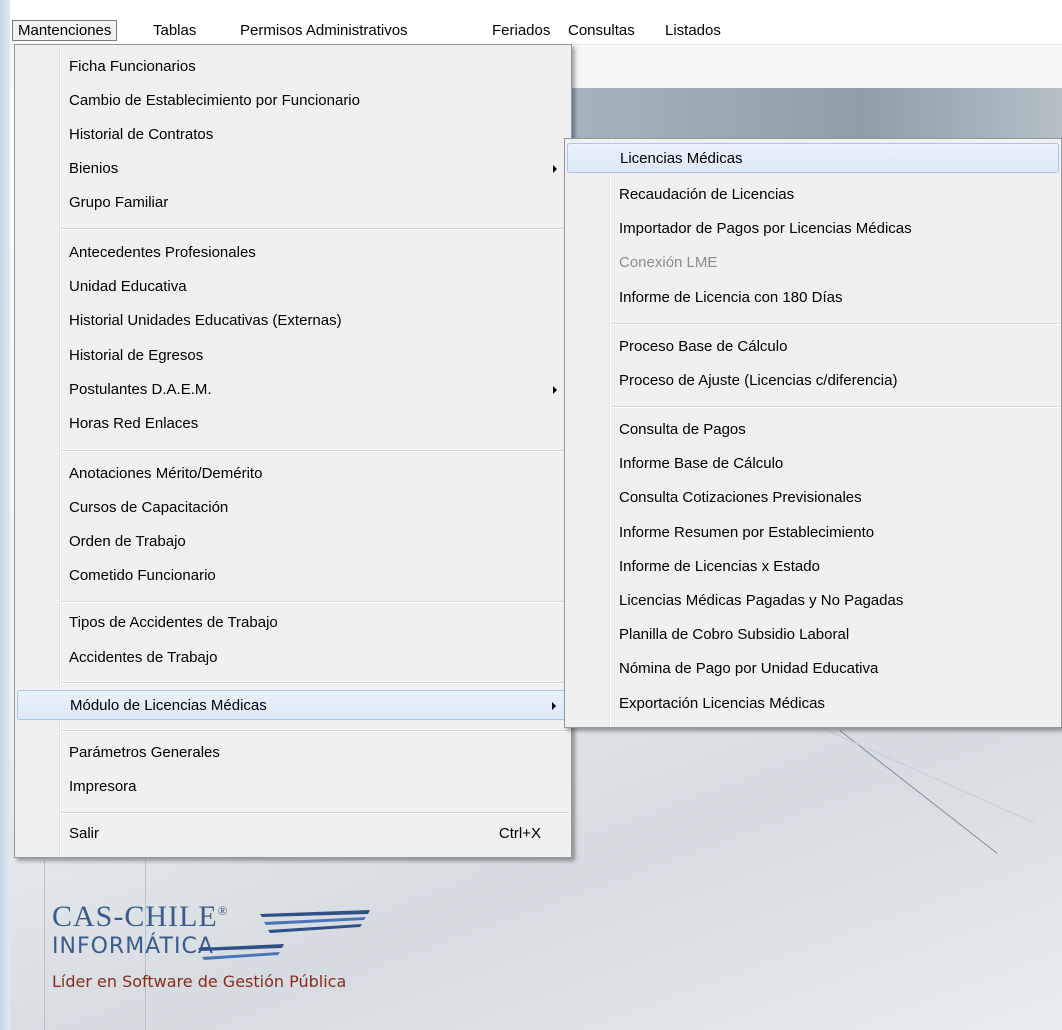 Image resolution: width=1062 pixels, height=1030 pixels. What do you see at coordinates (133, 946) in the screenshot?
I see `logo-subtitle: INFORMÁTICA` at bounding box center [133, 946].